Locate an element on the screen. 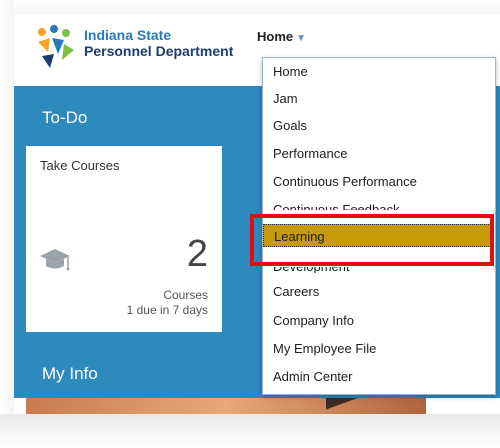  profile-photo-banner is located at coordinates (226, 406).